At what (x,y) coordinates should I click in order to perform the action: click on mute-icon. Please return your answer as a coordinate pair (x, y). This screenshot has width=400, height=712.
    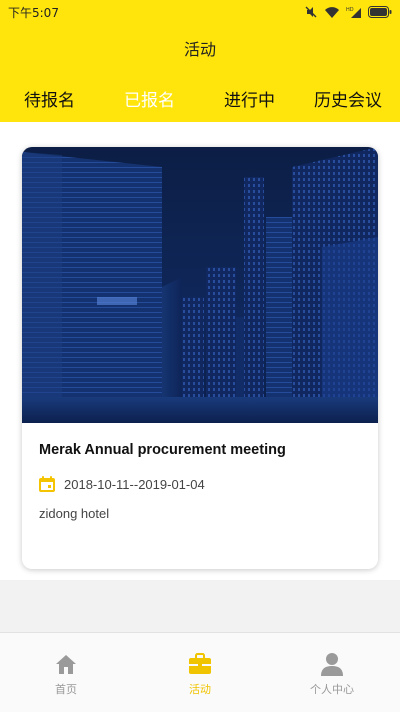
    Looking at the image, I should click on (311, 12).